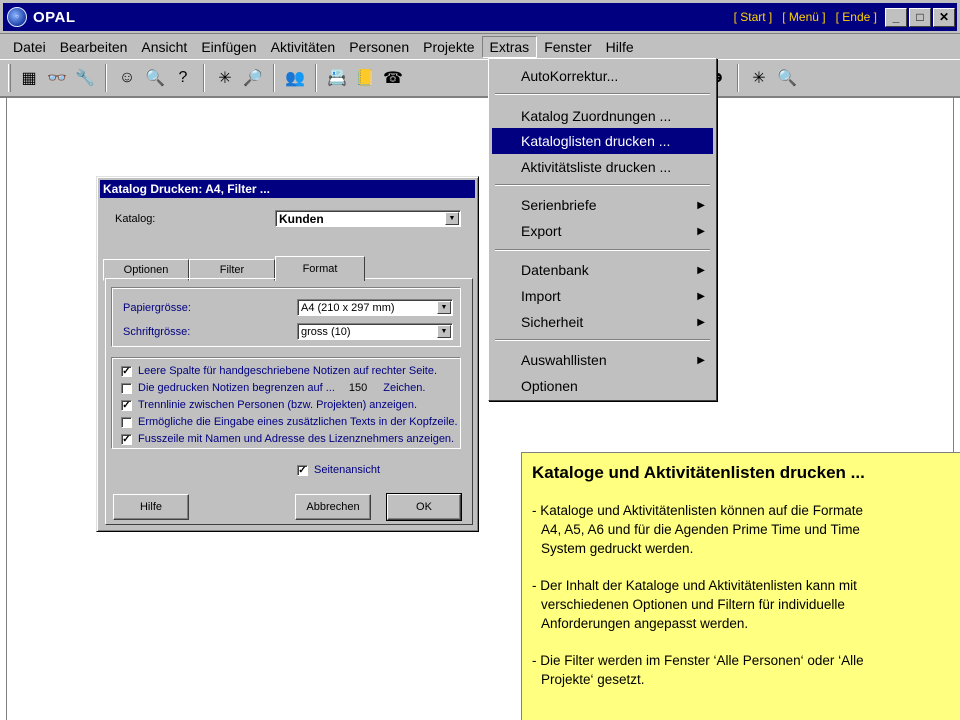 The height and width of the screenshot is (720, 960). I want to click on sparkle-smiley-icon: ✳, so click(225, 78).